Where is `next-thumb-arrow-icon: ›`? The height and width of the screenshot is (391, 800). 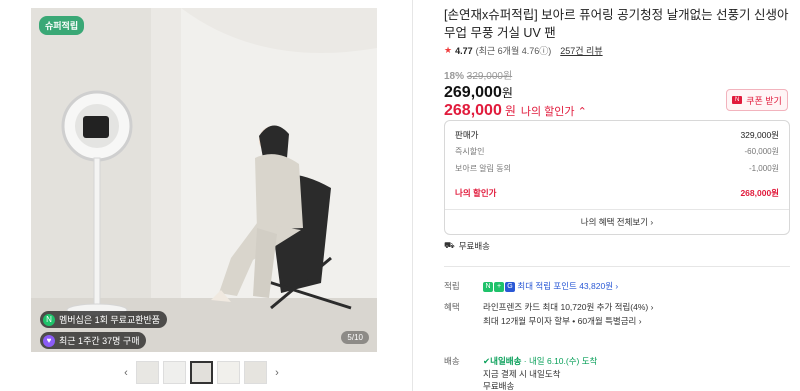 next-thumb-arrow-icon: › is located at coordinates (277, 373).